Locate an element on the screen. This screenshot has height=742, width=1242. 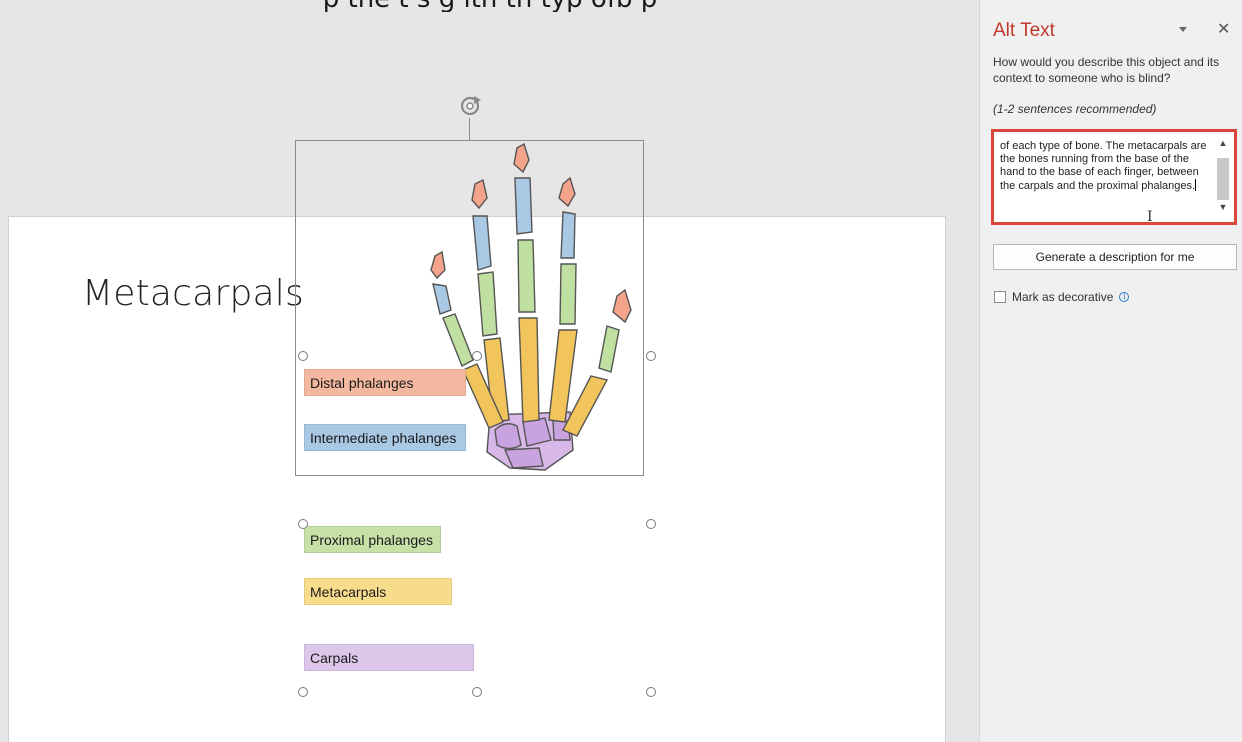
scroll-up-icon: ▲ is located at coordinates (1223, 144).